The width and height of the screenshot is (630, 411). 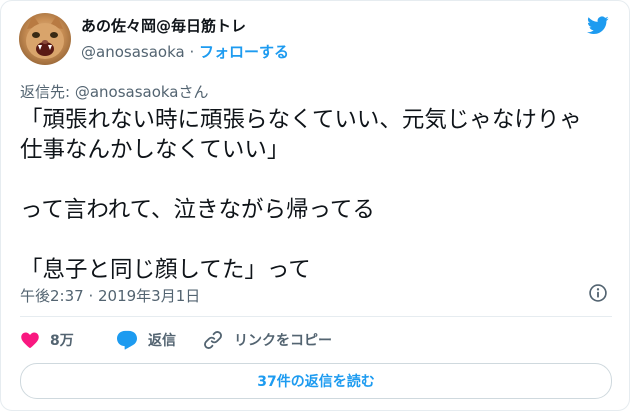 I want to click on avatar, so click(x=45, y=39).